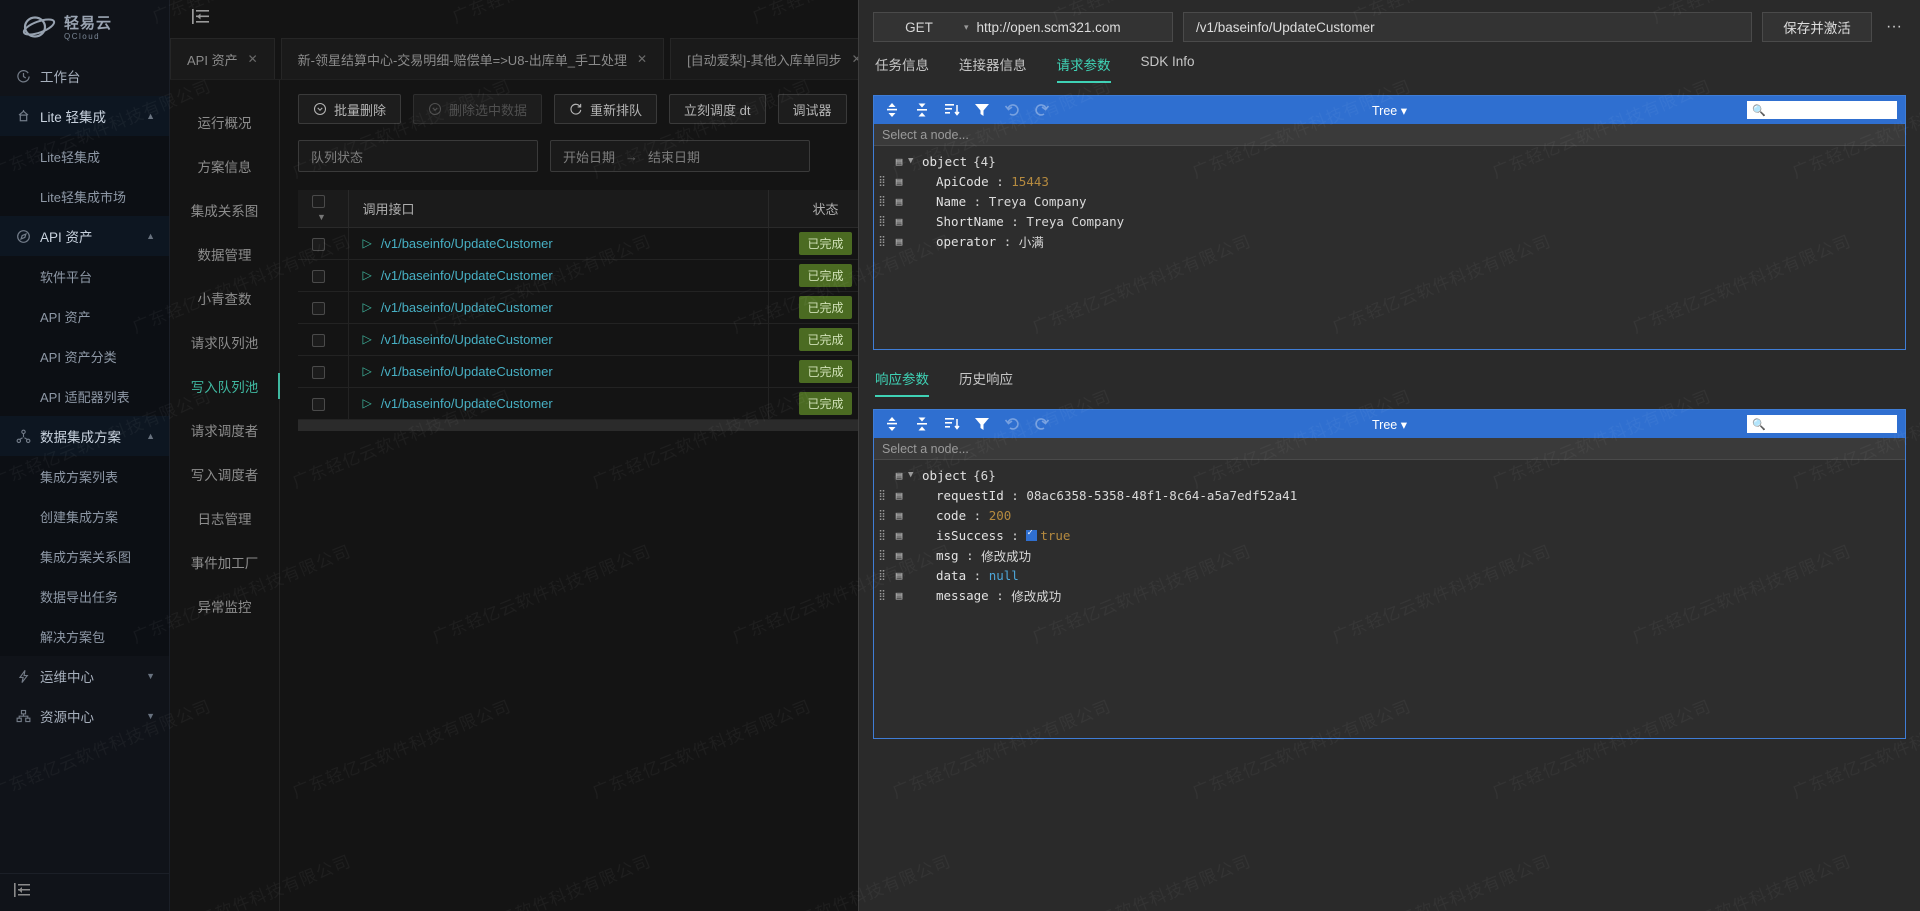 Image resolution: width=1920 pixels, height=911 pixels. I want to click on vmenu-item-6: 写入队列池, so click(225, 386).